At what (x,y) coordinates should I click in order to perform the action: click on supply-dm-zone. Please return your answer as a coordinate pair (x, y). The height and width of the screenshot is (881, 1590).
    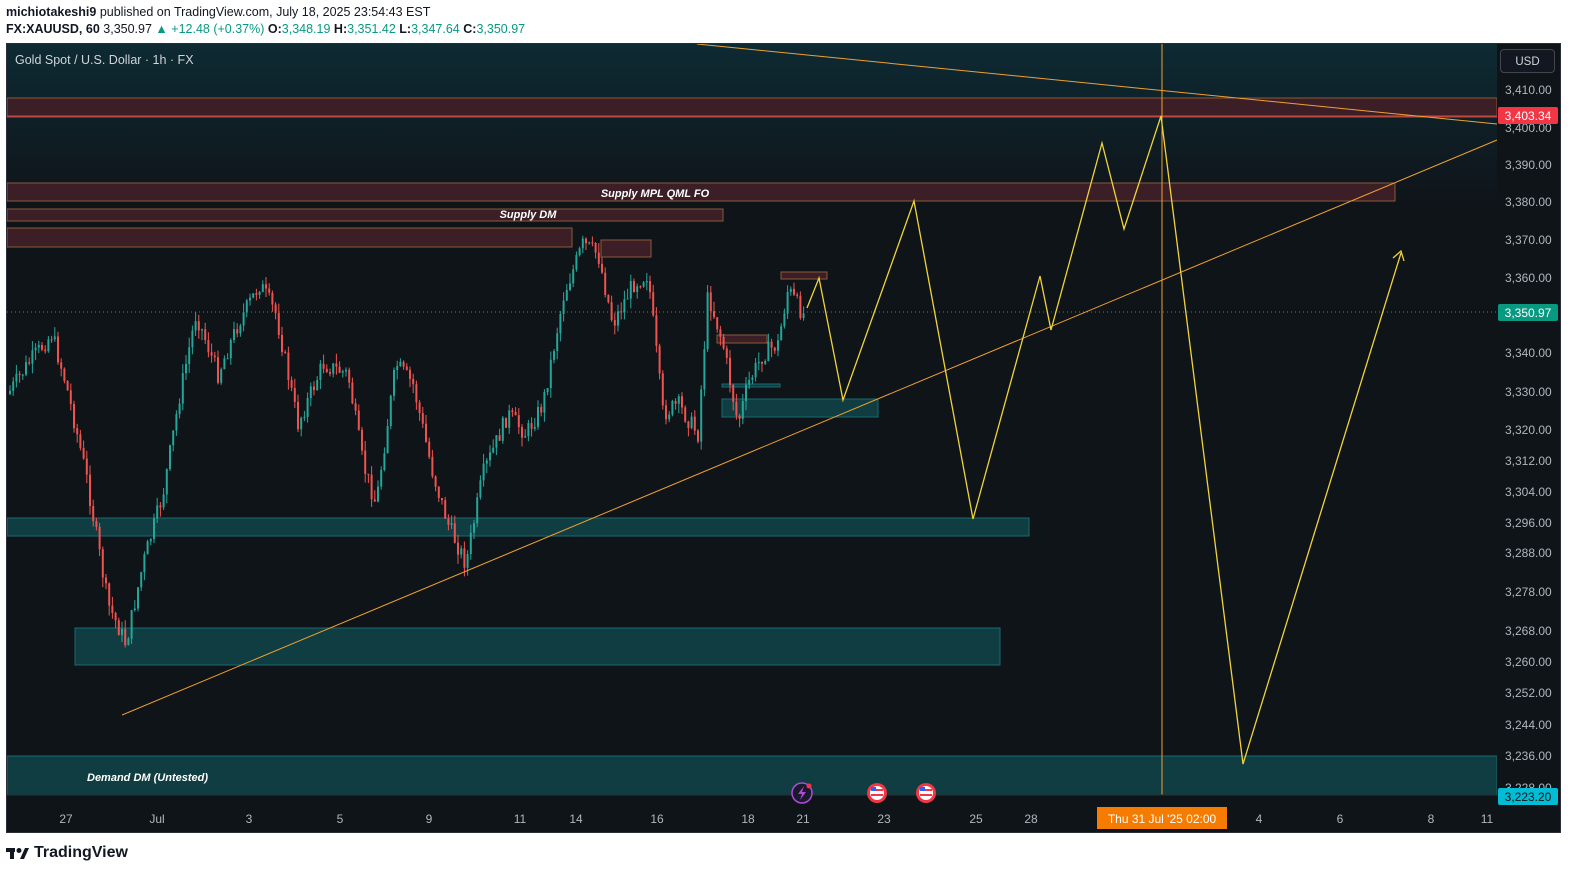
    Looking at the image, I should click on (365, 215).